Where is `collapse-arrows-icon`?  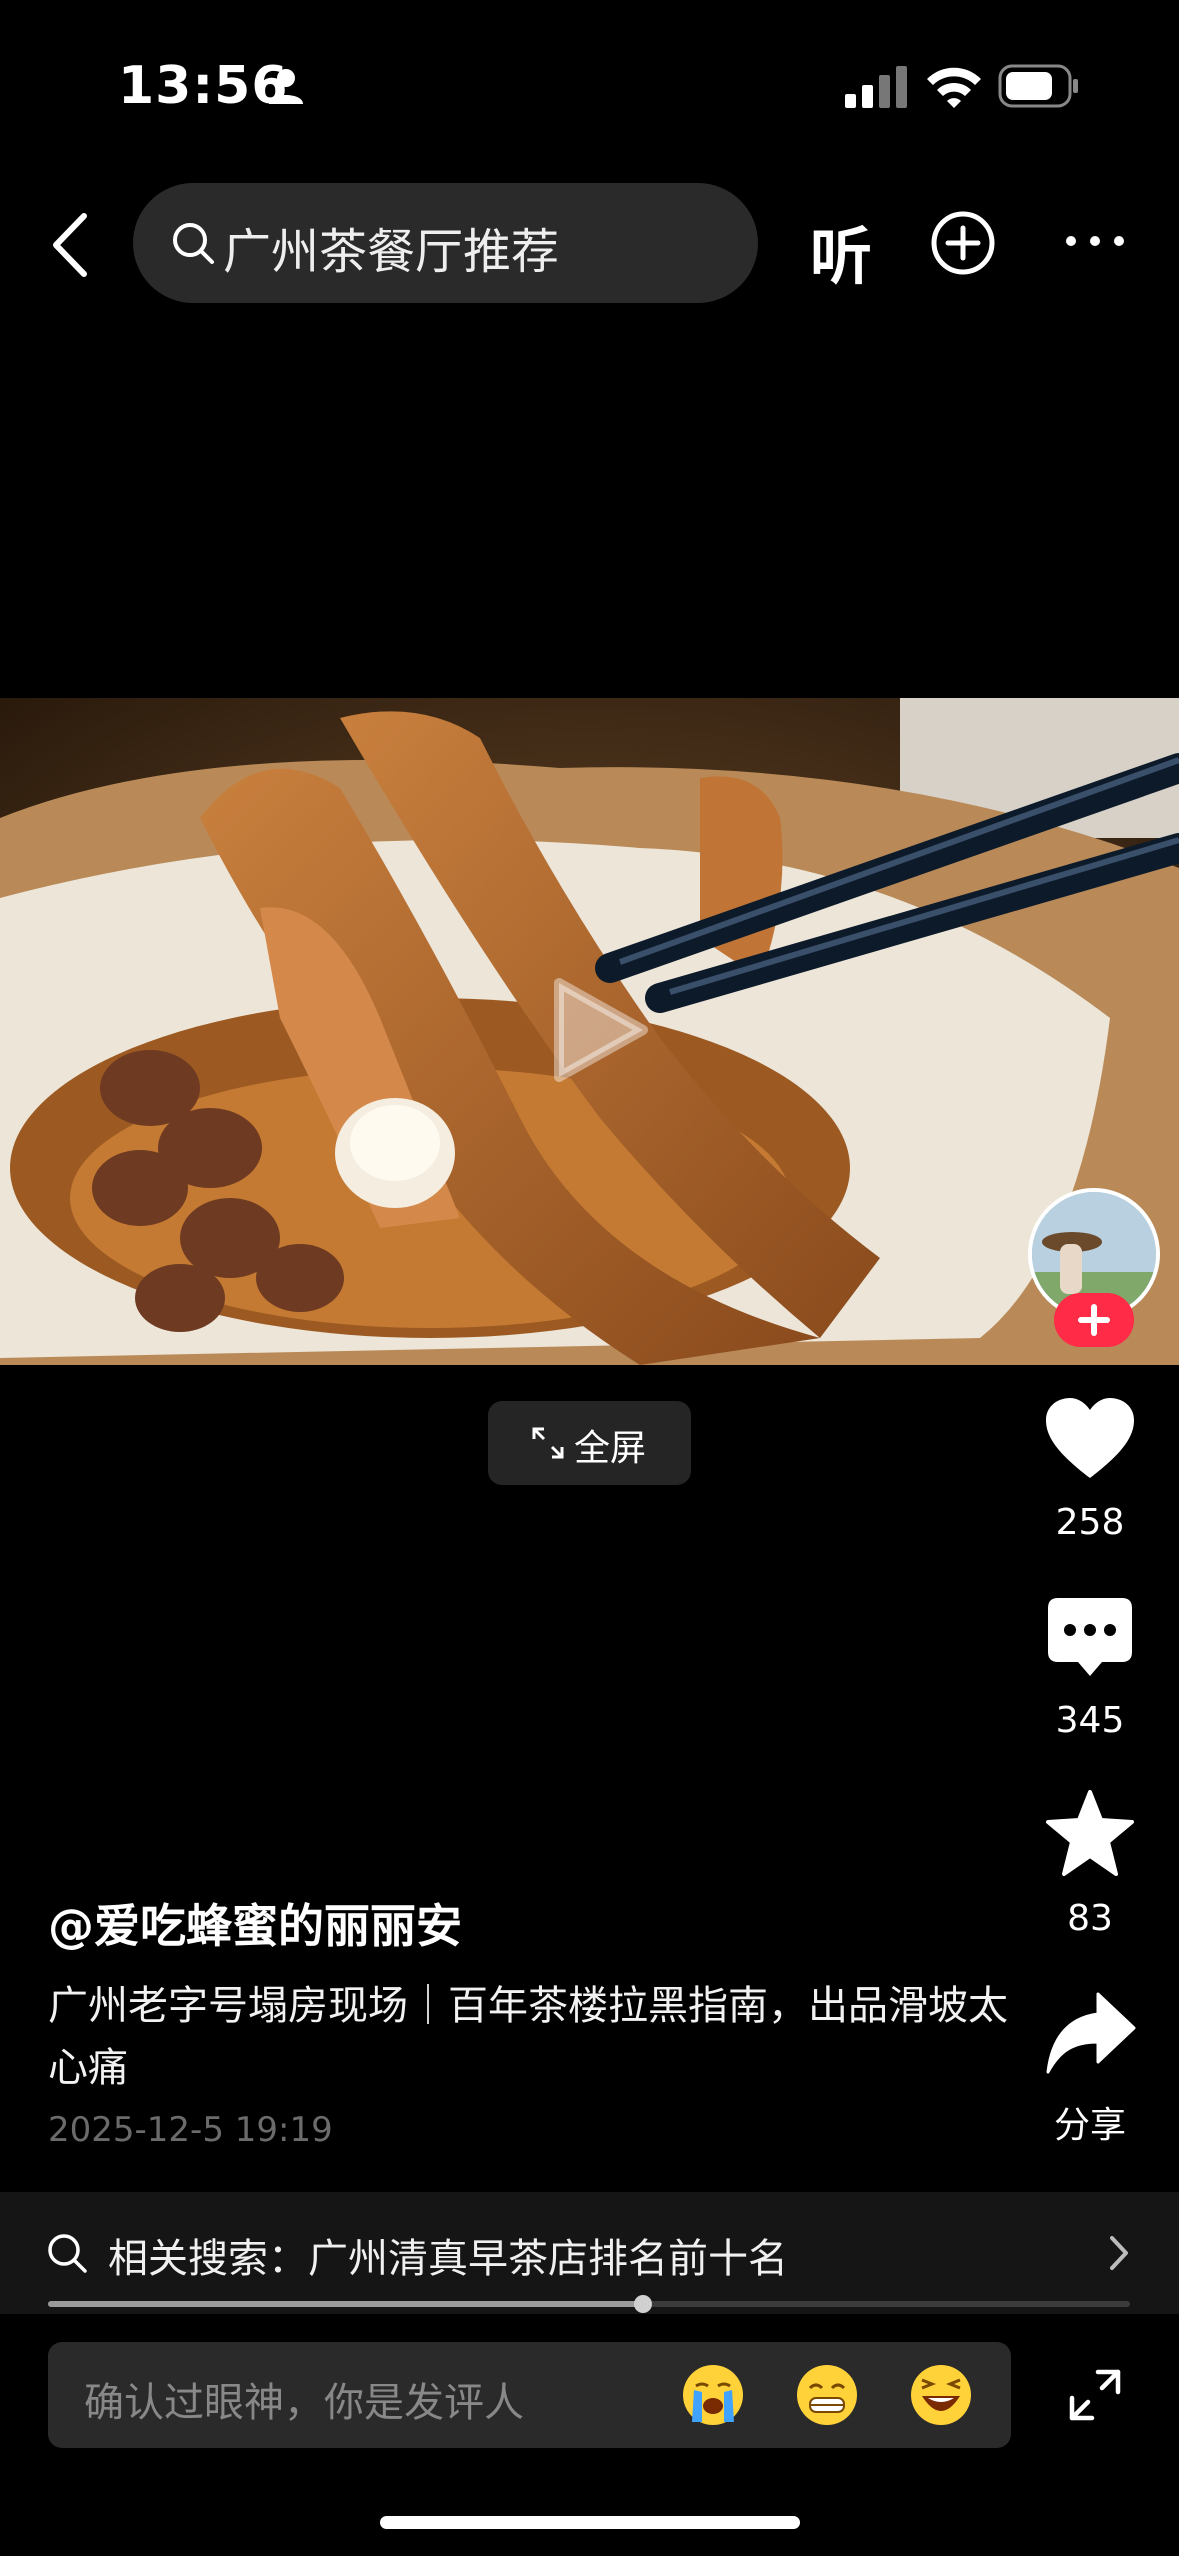
collapse-arrows-icon is located at coordinates (548, 1443).